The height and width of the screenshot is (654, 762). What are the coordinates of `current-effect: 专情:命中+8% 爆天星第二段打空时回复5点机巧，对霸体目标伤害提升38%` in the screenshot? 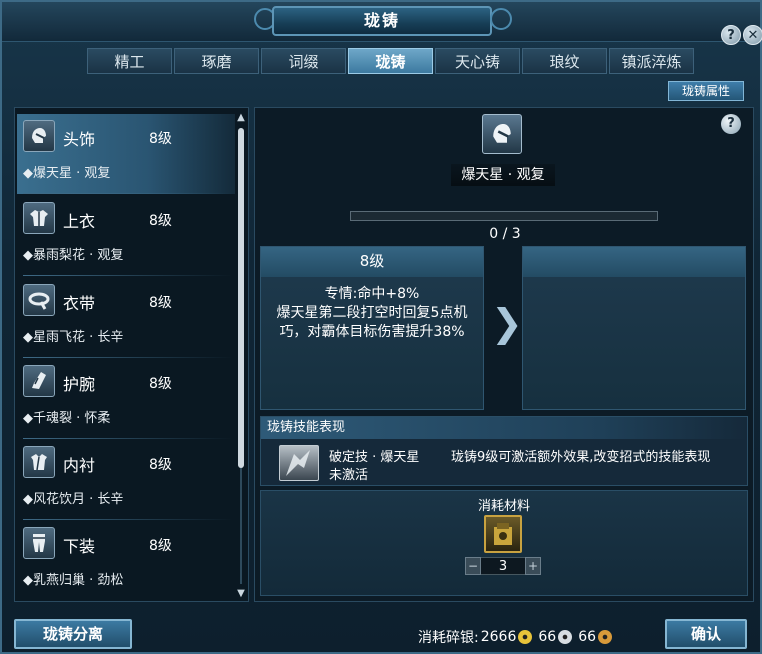 It's located at (372, 313).